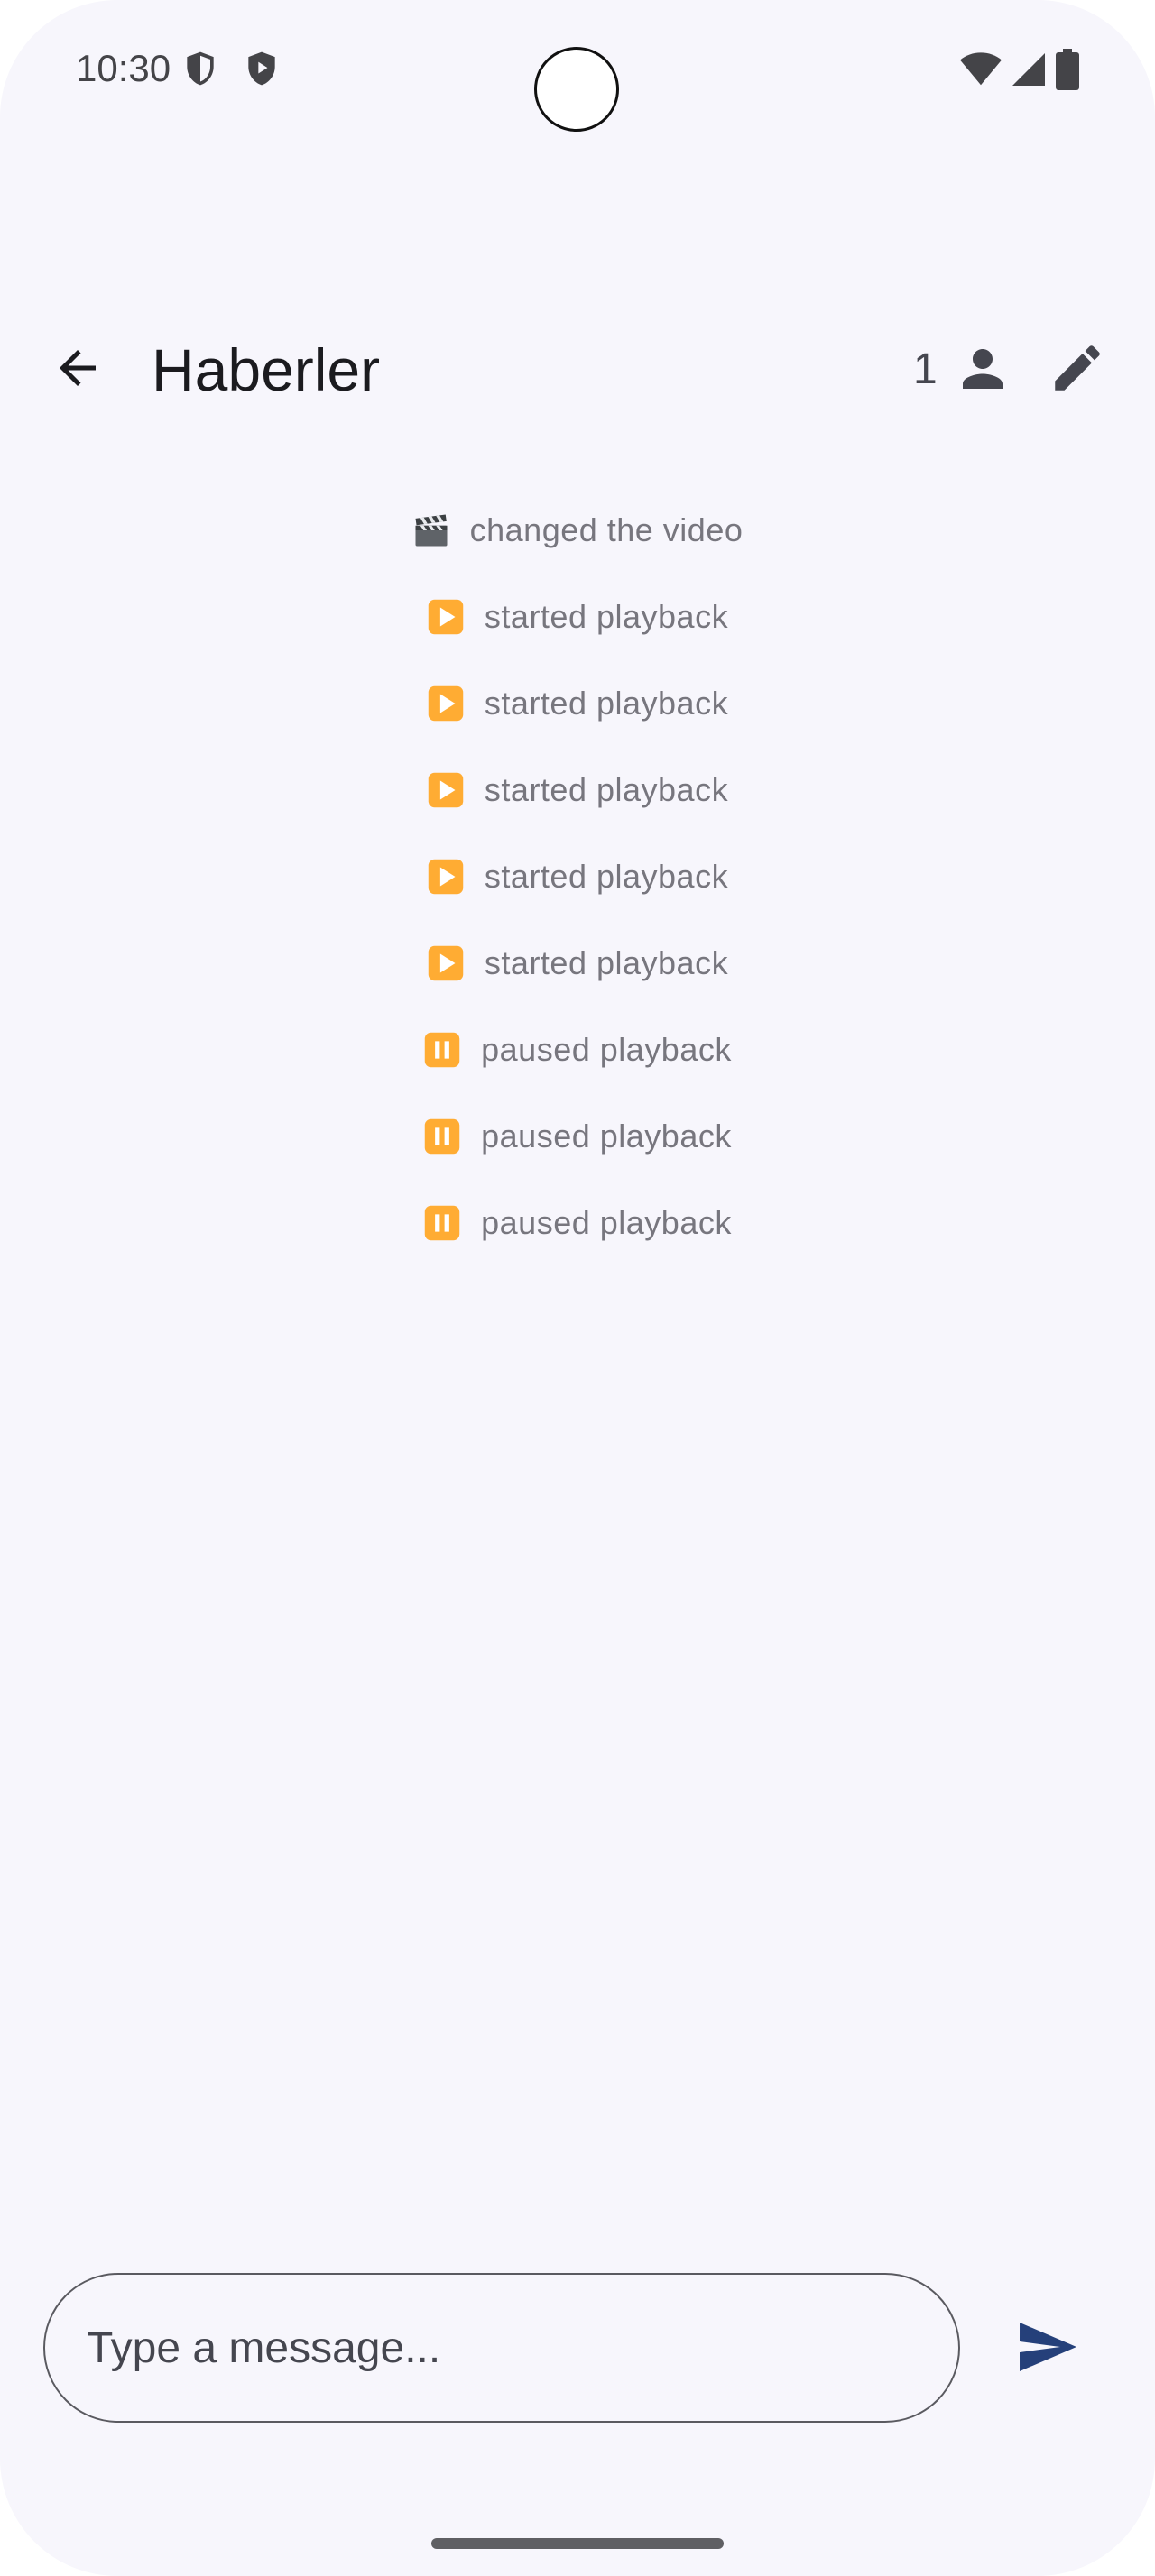 Image resolution: width=1155 pixels, height=2576 pixels. What do you see at coordinates (925, 369) in the screenshot?
I see `member-count: 1` at bounding box center [925, 369].